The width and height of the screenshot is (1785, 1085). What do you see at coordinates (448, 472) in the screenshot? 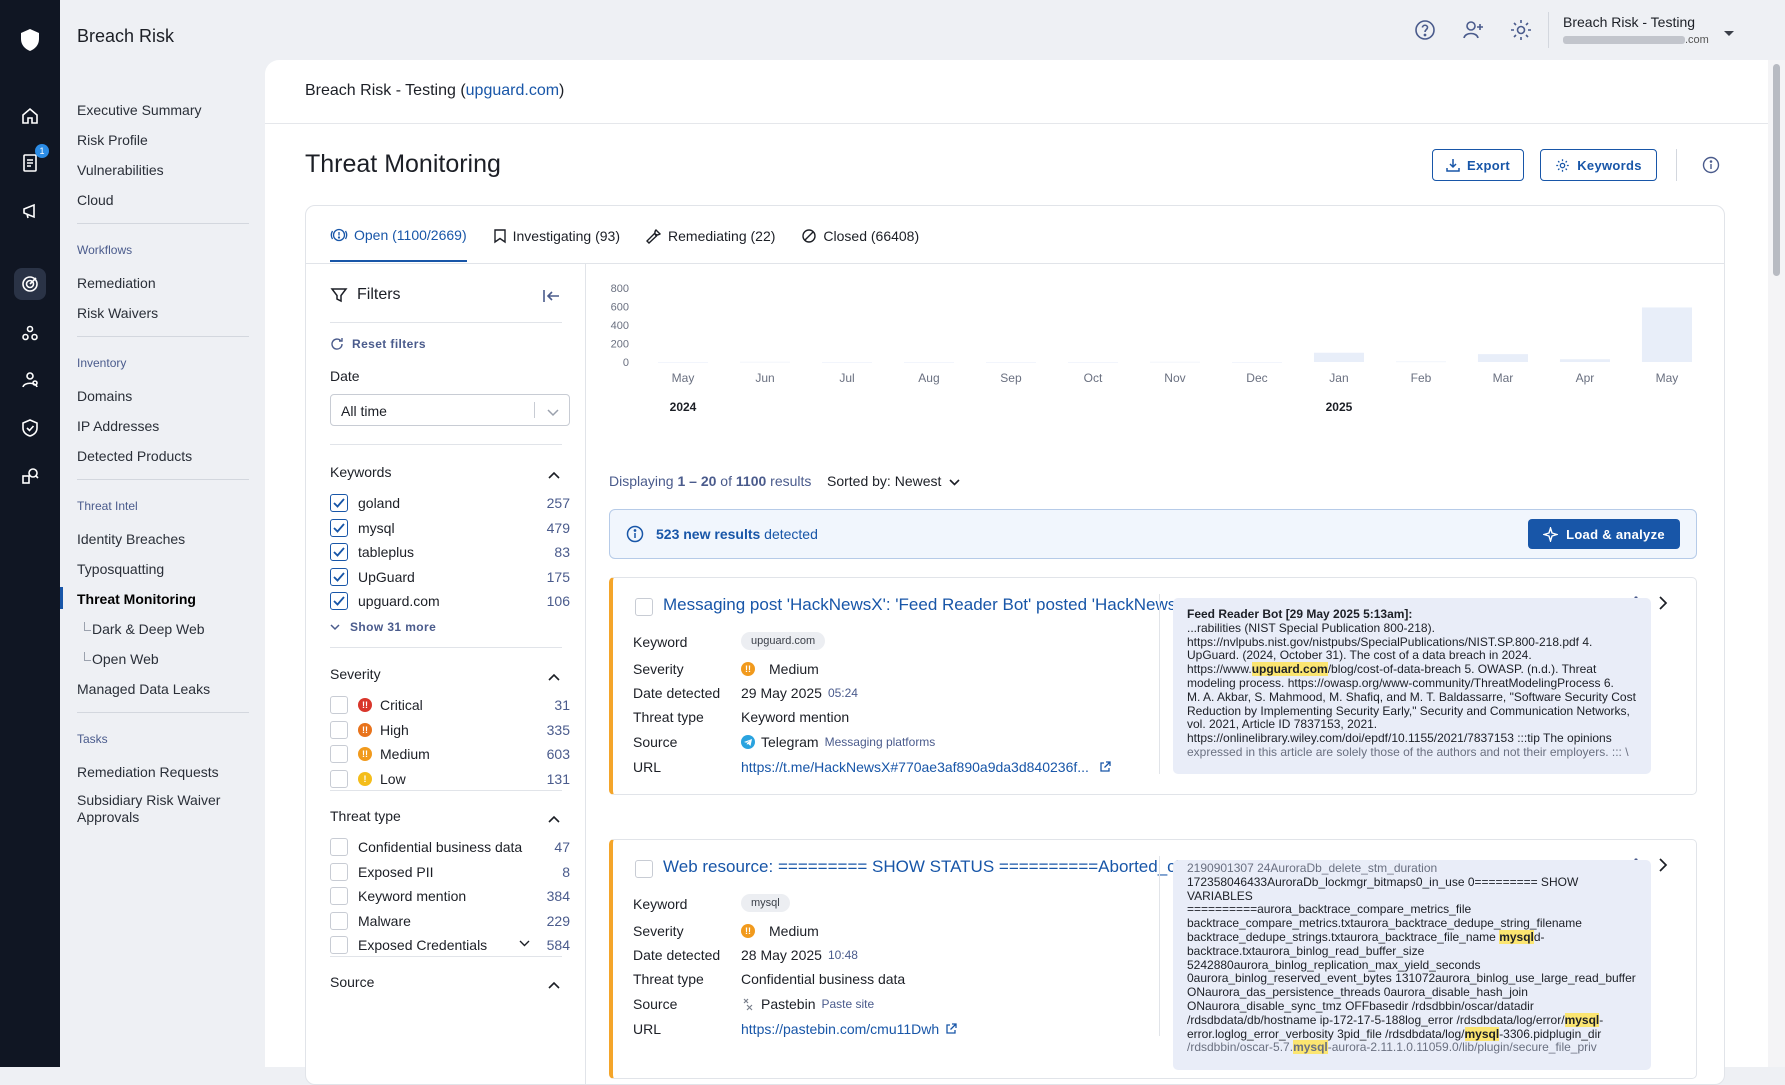
I see `keywords-section-header: Keywords` at bounding box center [448, 472].